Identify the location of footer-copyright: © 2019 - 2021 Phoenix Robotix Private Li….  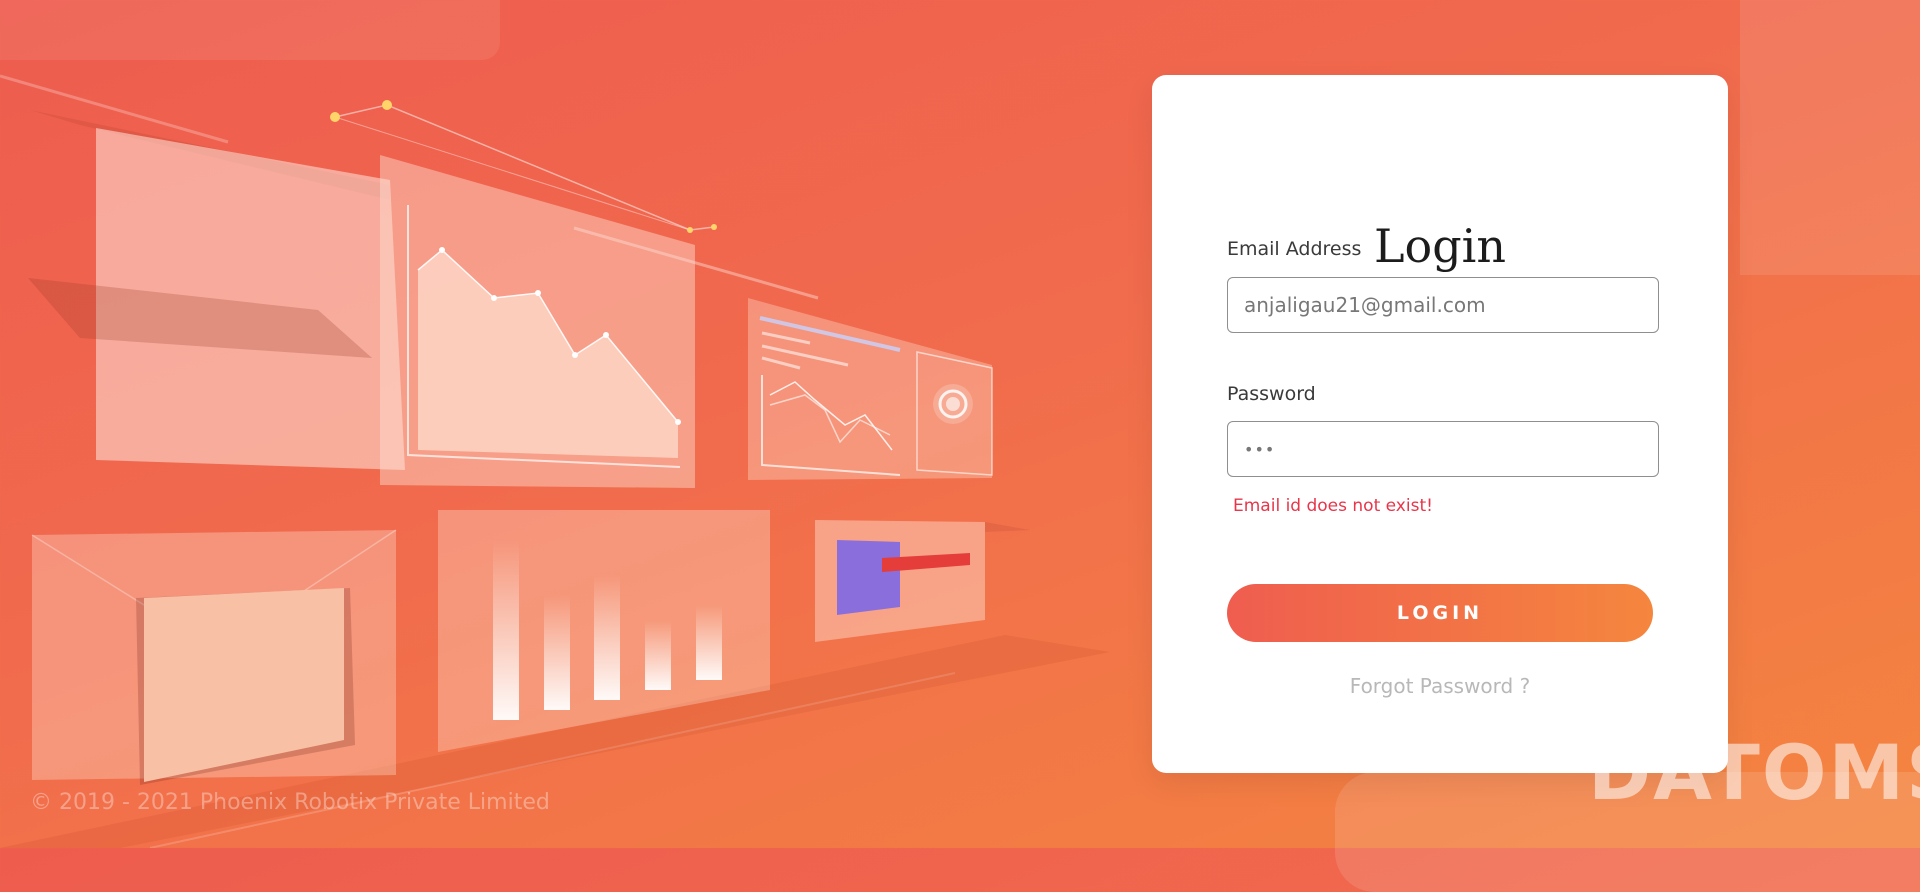
(290, 802).